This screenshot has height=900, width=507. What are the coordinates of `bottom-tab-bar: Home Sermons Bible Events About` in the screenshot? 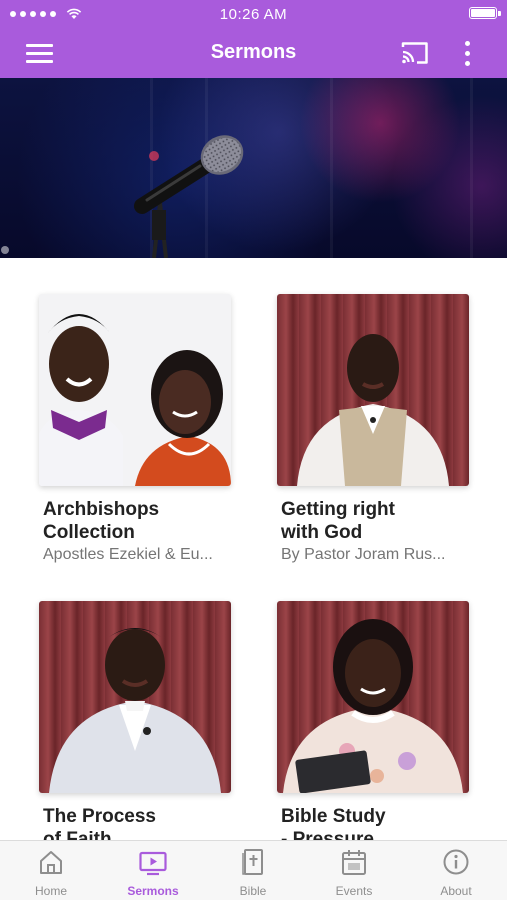 It's located at (253, 870).